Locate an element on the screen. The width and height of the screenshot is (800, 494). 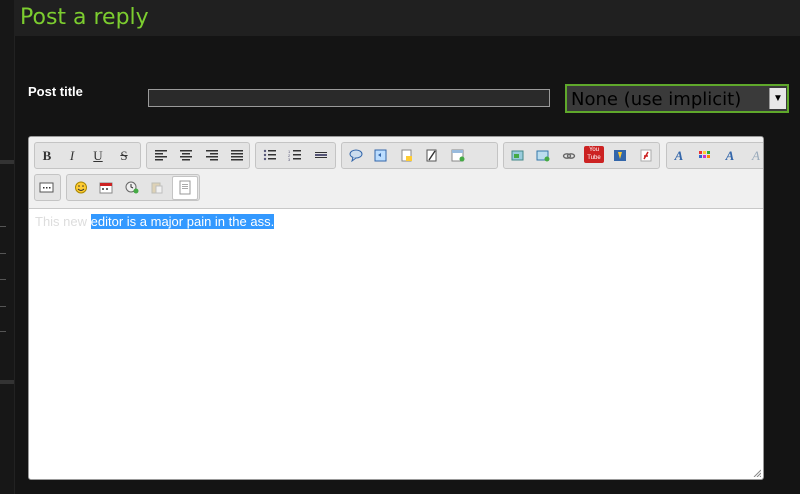
align-left-button is located at coordinates (161, 156).